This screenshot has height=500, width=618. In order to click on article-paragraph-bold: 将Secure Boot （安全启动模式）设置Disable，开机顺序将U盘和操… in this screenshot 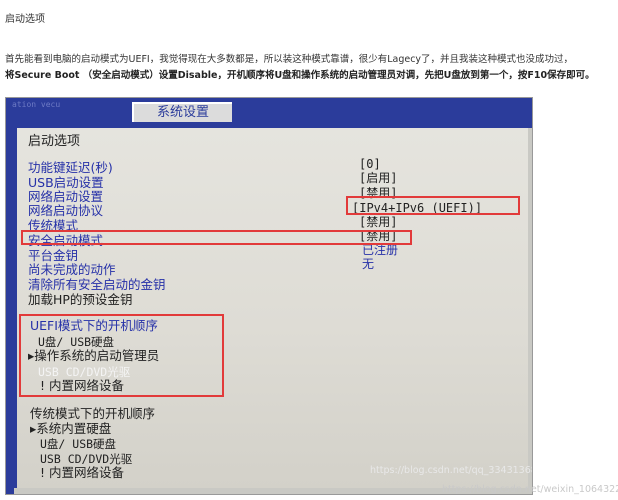, I will do `click(300, 75)`.